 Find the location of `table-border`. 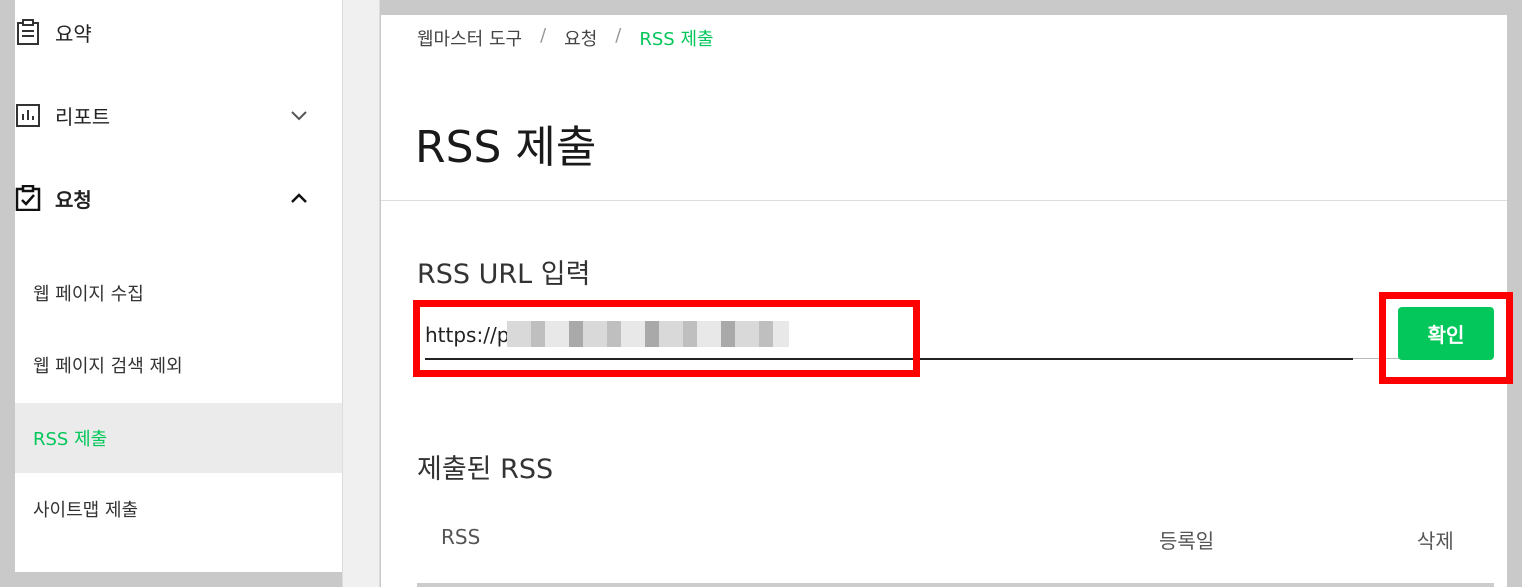

table-border is located at coordinates (955, 585).